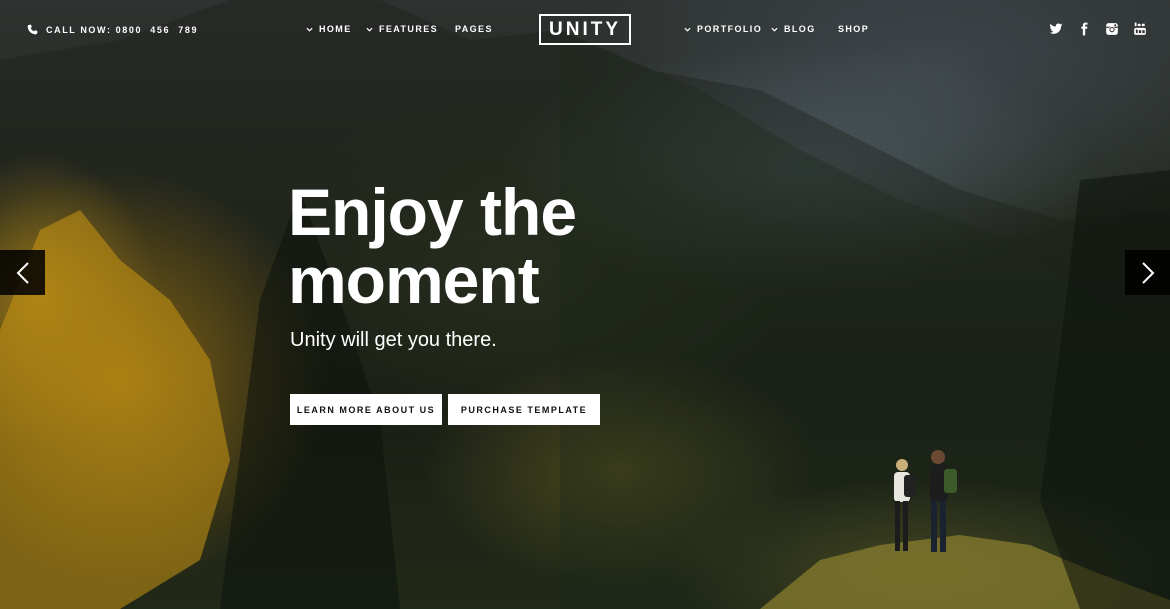 The width and height of the screenshot is (1170, 609). I want to click on hero-headline: Enjoy the moment, so click(432, 246).